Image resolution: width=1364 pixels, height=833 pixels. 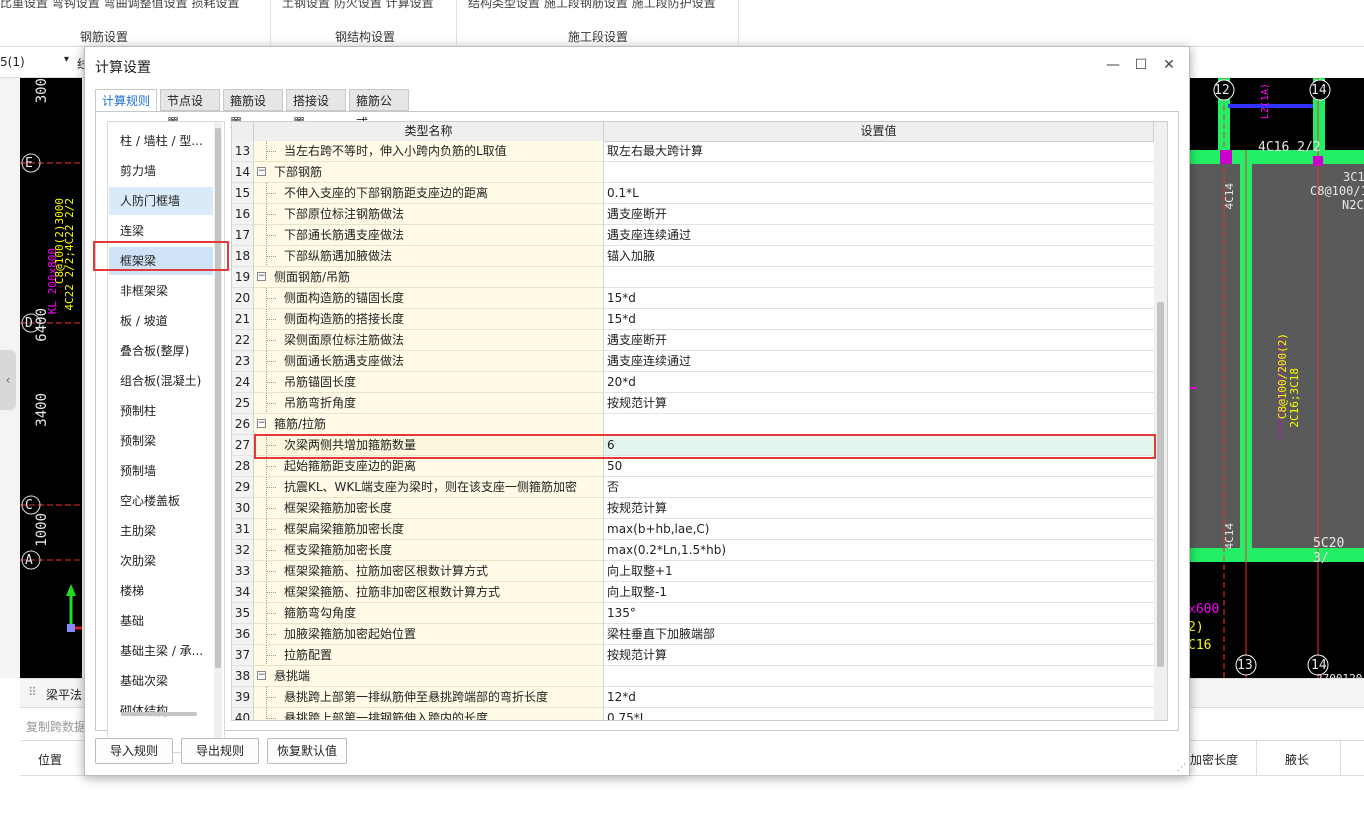 What do you see at coordinates (693, 676) in the screenshot?
I see `table-row: 38− 悬挑端` at bounding box center [693, 676].